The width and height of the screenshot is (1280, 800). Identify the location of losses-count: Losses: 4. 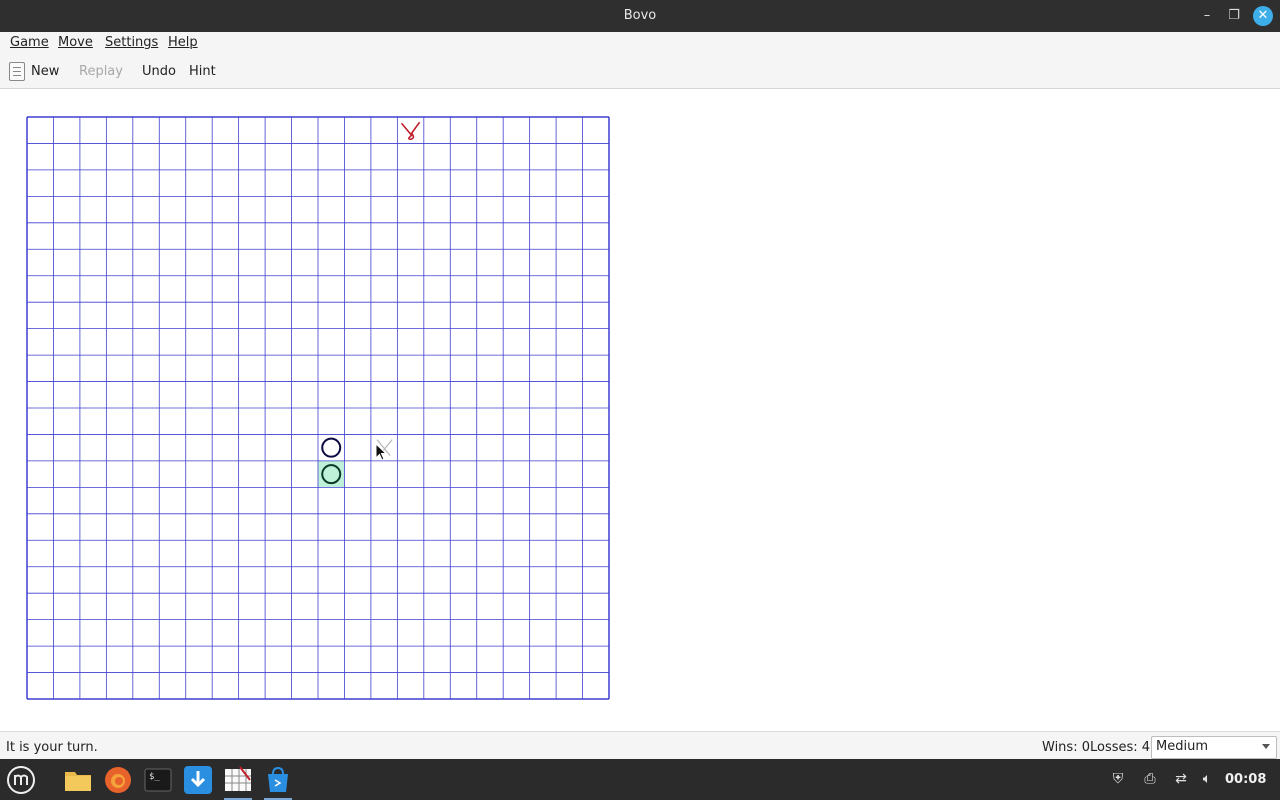
(1120, 747).